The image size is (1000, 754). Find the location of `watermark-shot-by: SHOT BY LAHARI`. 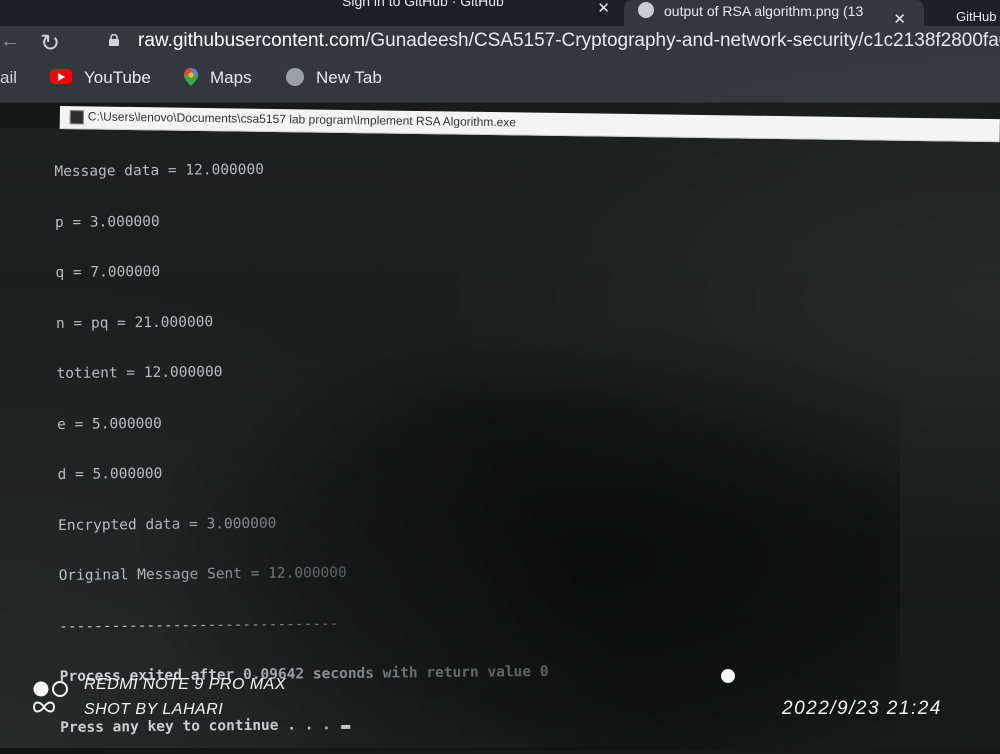

watermark-shot-by: SHOT BY LAHARI is located at coordinates (154, 709).